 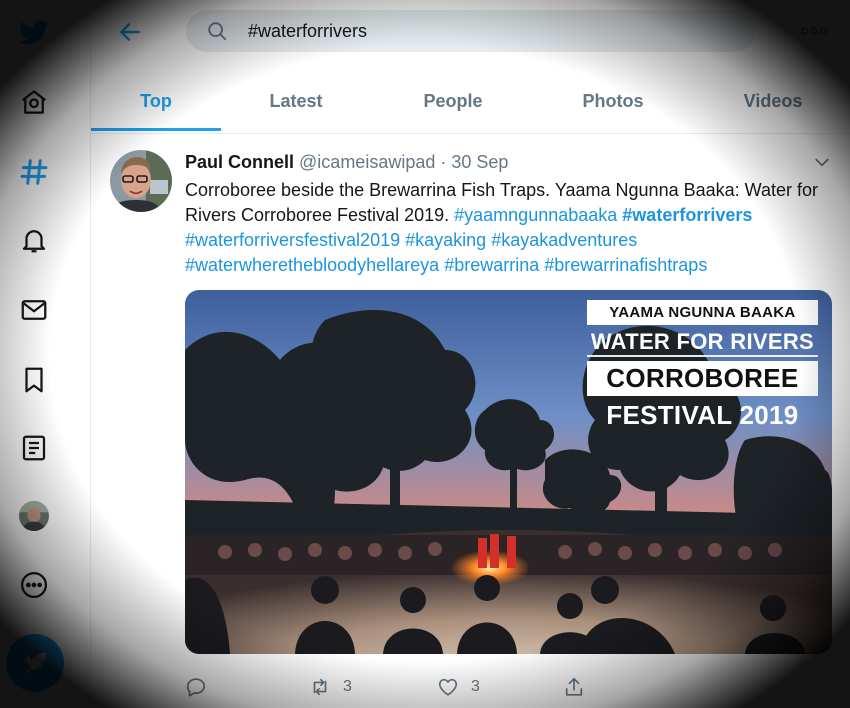 What do you see at coordinates (34, 380) in the screenshot?
I see `bookmarks-icon` at bounding box center [34, 380].